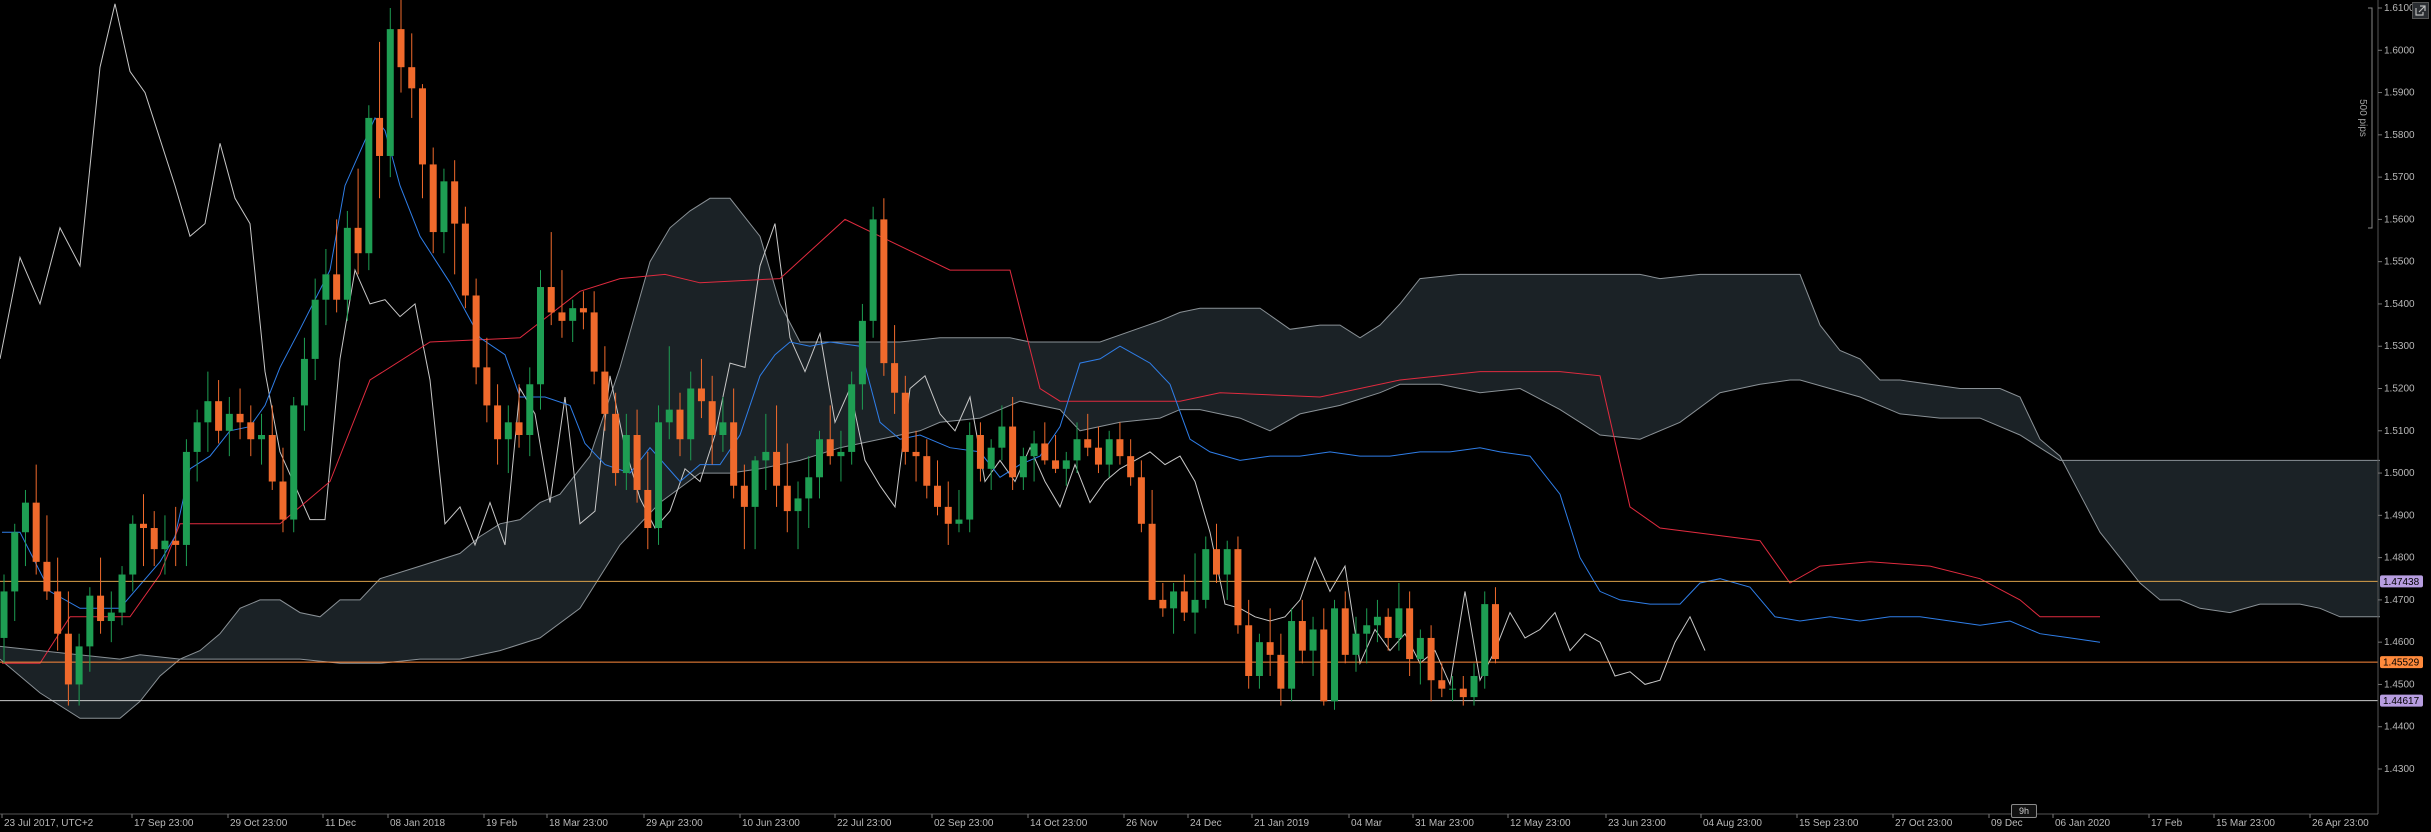  I want to click on time-tick-label: 23 Jul 2017, UTC+2, so click(49, 823).